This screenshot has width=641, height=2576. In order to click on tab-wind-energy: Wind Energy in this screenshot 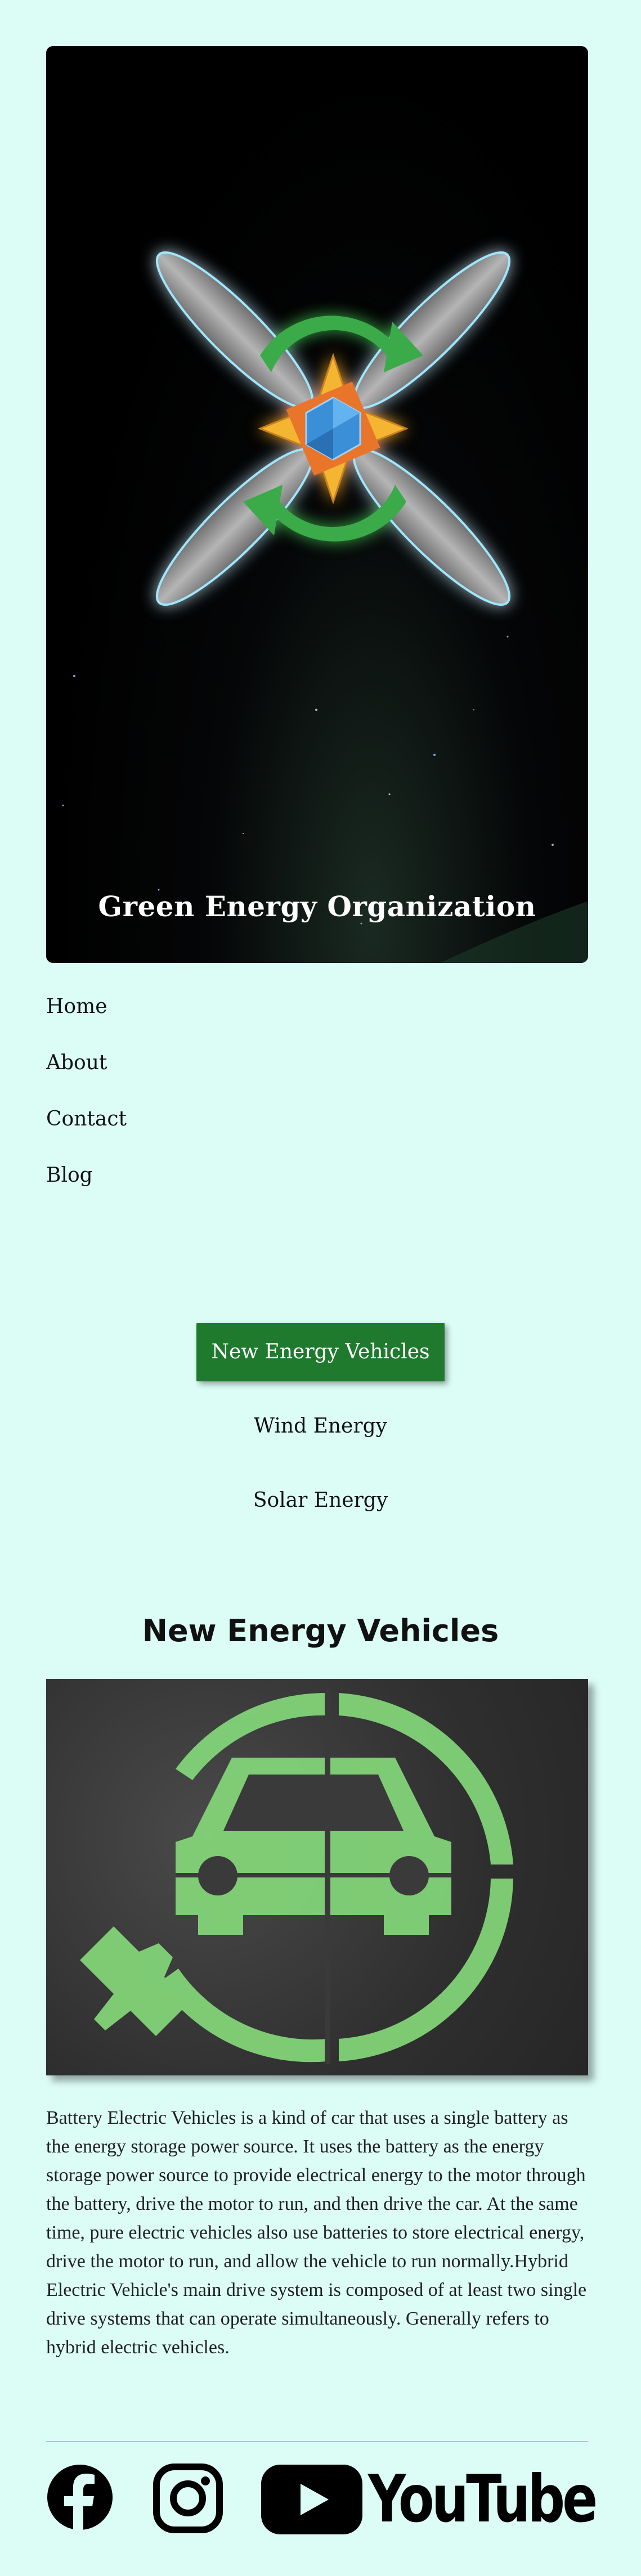, I will do `click(320, 1426)`.